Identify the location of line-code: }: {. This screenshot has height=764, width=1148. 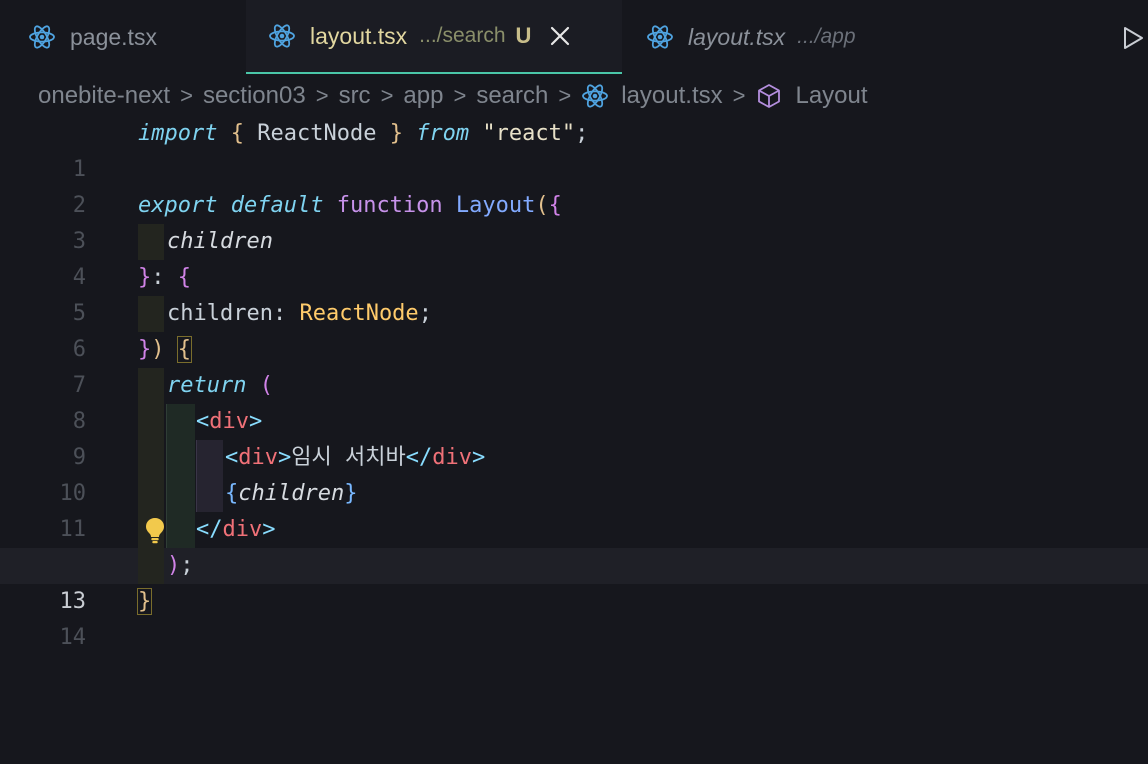
(164, 278).